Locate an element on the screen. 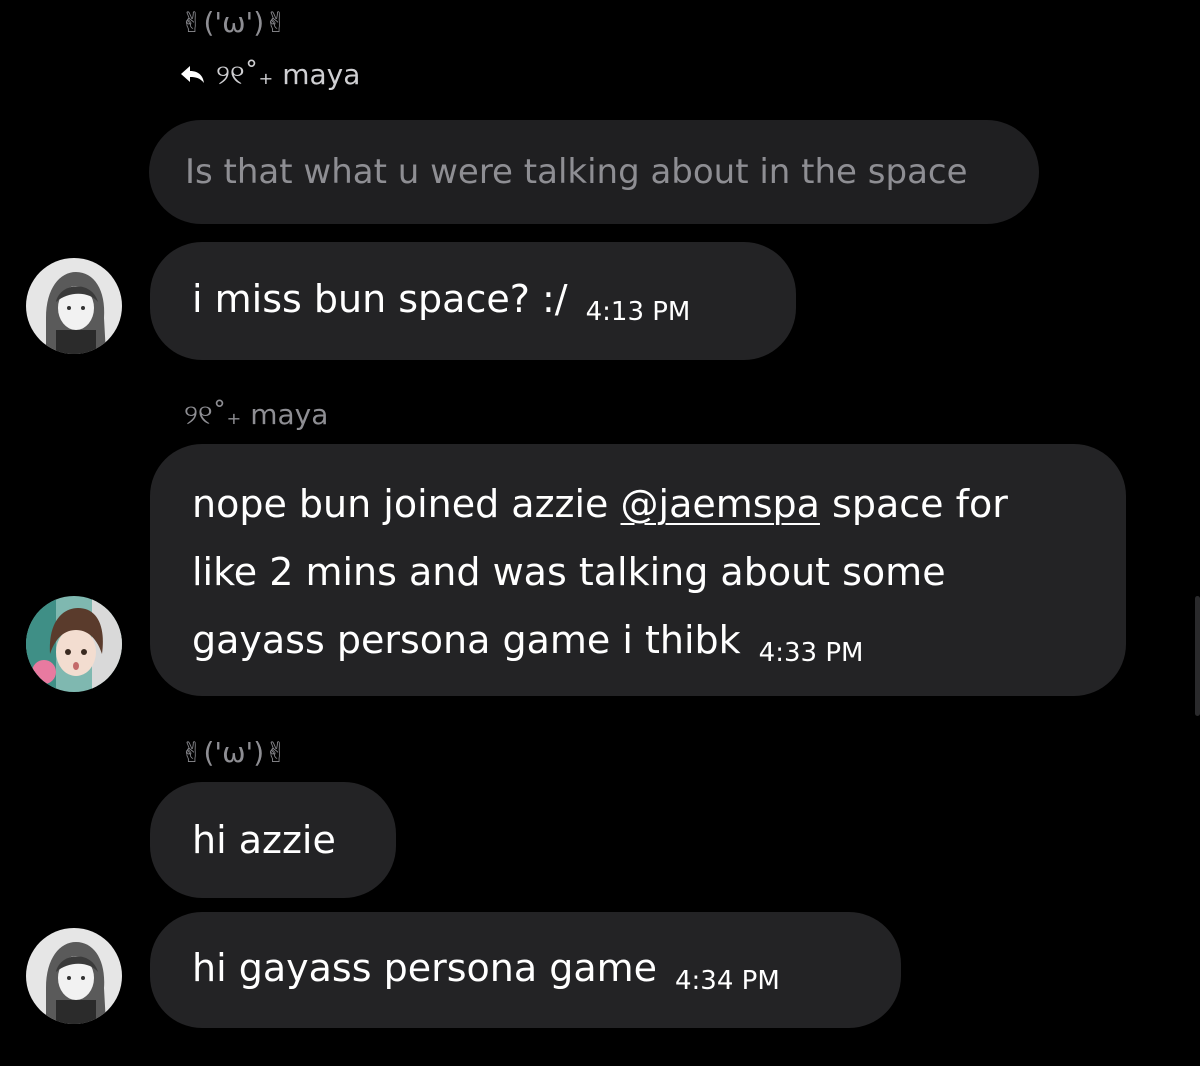 The width and height of the screenshot is (1200, 1066). reply-indicator: ୨୧˚₊ maya is located at coordinates (270, 75).